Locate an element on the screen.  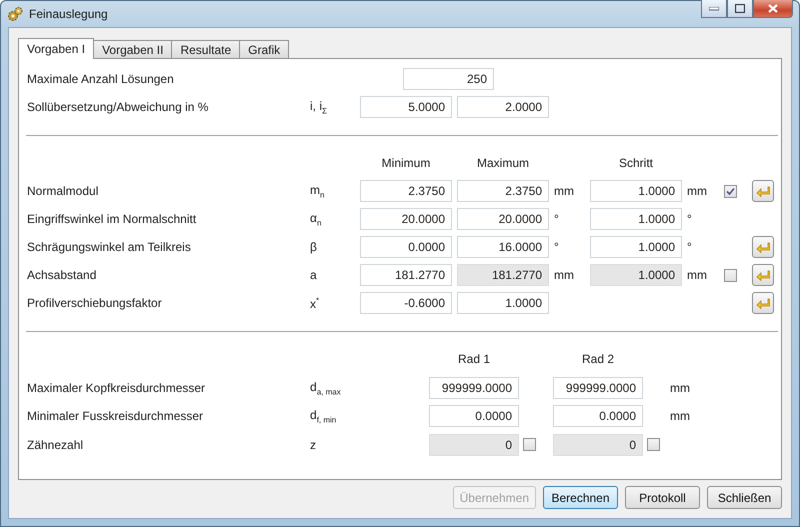
field-label: Eingriffswinkel im Normalschnitt is located at coordinates (112, 219).